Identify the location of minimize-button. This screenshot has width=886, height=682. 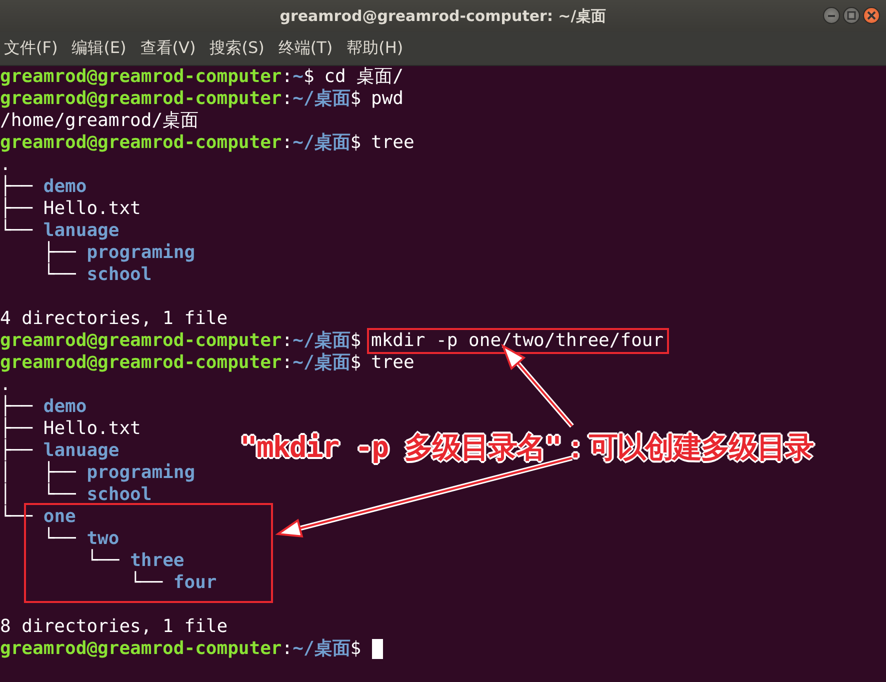
(831, 15).